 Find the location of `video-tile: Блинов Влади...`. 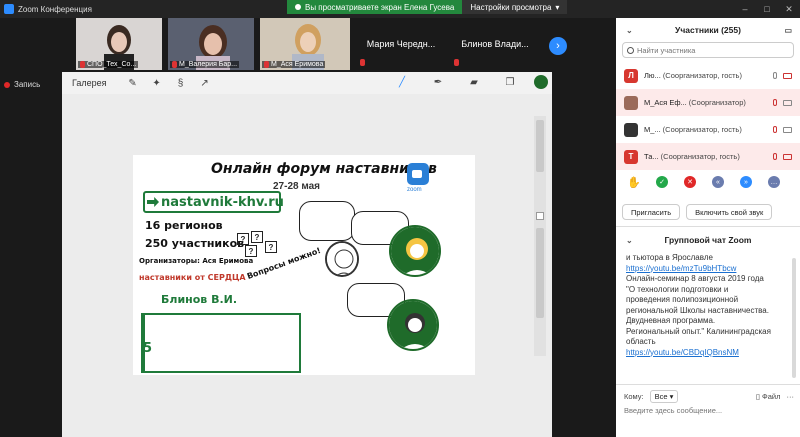

video-tile: Блинов Влади... is located at coordinates (495, 44).